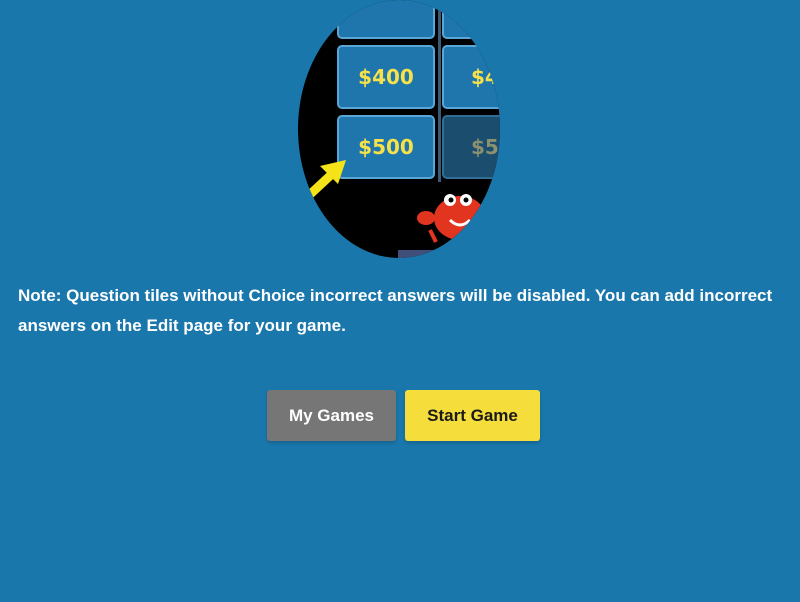 The image size is (800, 602). I want to click on tile-500-disabled-label: $50, so click(485, 147).